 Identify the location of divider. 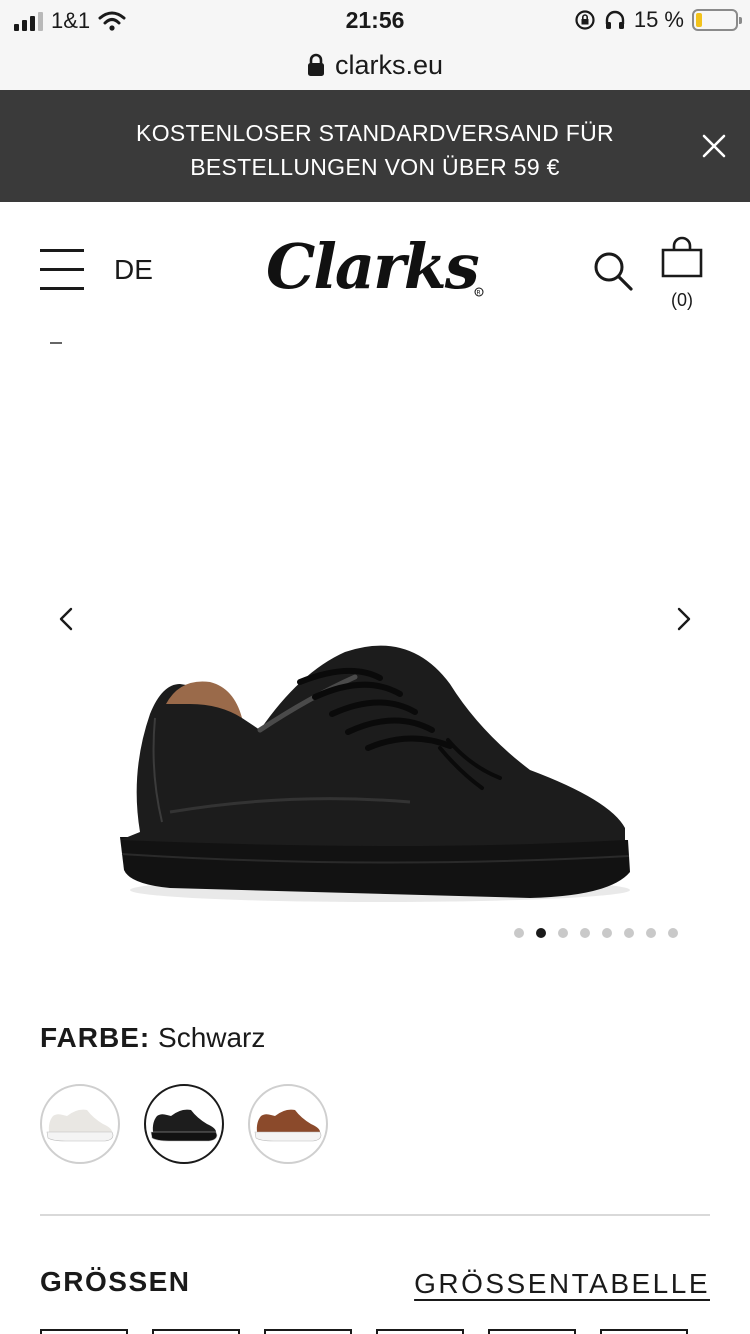
(375, 1215).